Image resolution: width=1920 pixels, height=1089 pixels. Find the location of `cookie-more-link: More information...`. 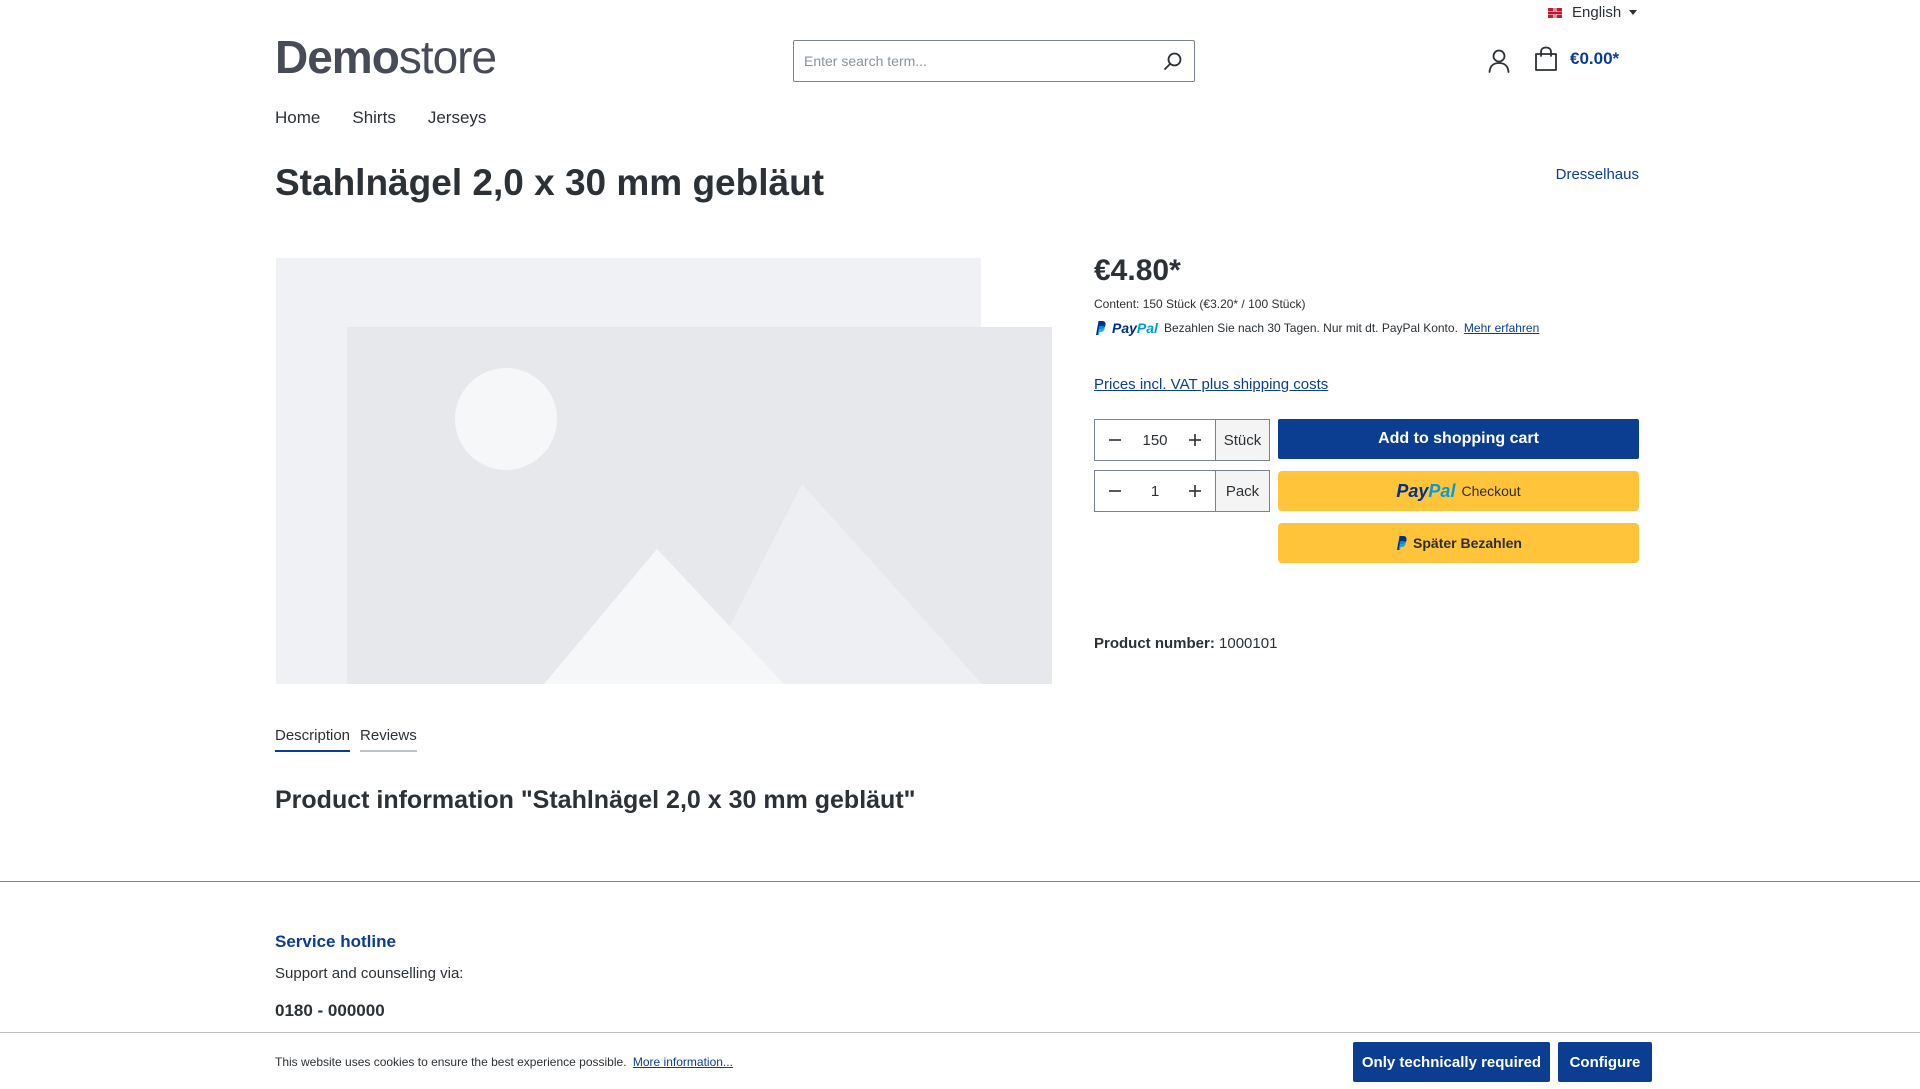

cookie-more-link: More information... is located at coordinates (683, 1062).